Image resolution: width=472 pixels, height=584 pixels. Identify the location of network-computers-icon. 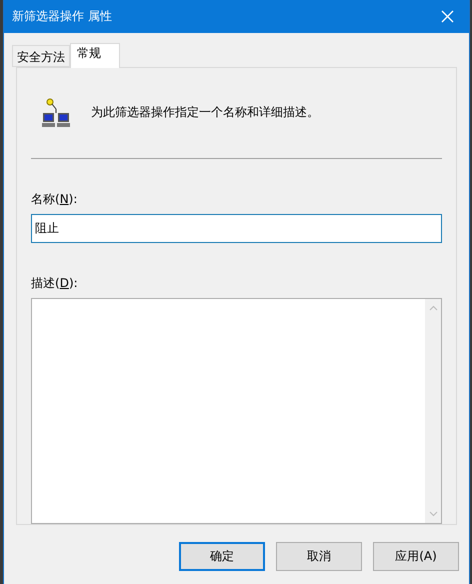
(57, 112).